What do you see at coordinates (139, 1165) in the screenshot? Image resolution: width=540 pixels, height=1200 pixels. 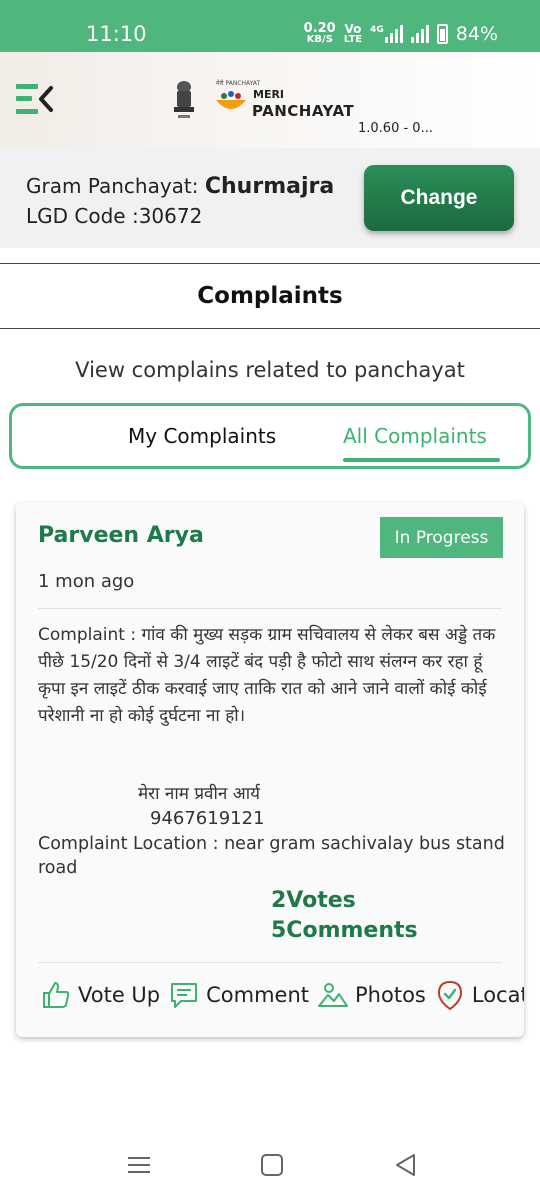 I see `nav-recents-icon` at bounding box center [139, 1165].